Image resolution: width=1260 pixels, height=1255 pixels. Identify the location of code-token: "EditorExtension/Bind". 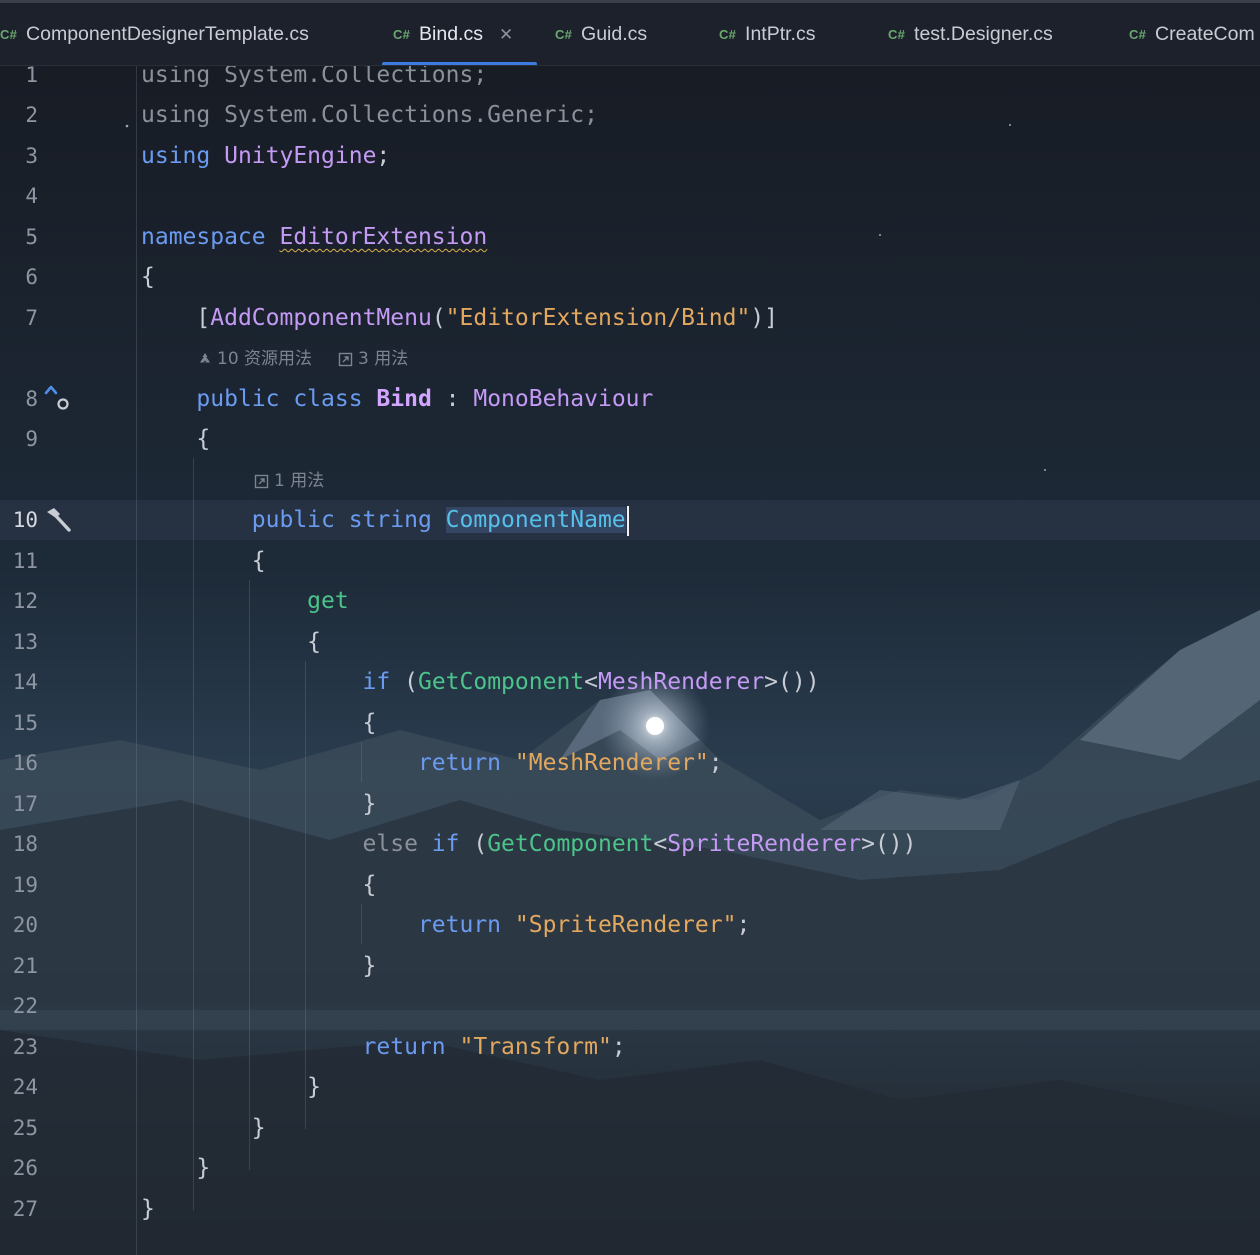
(598, 318).